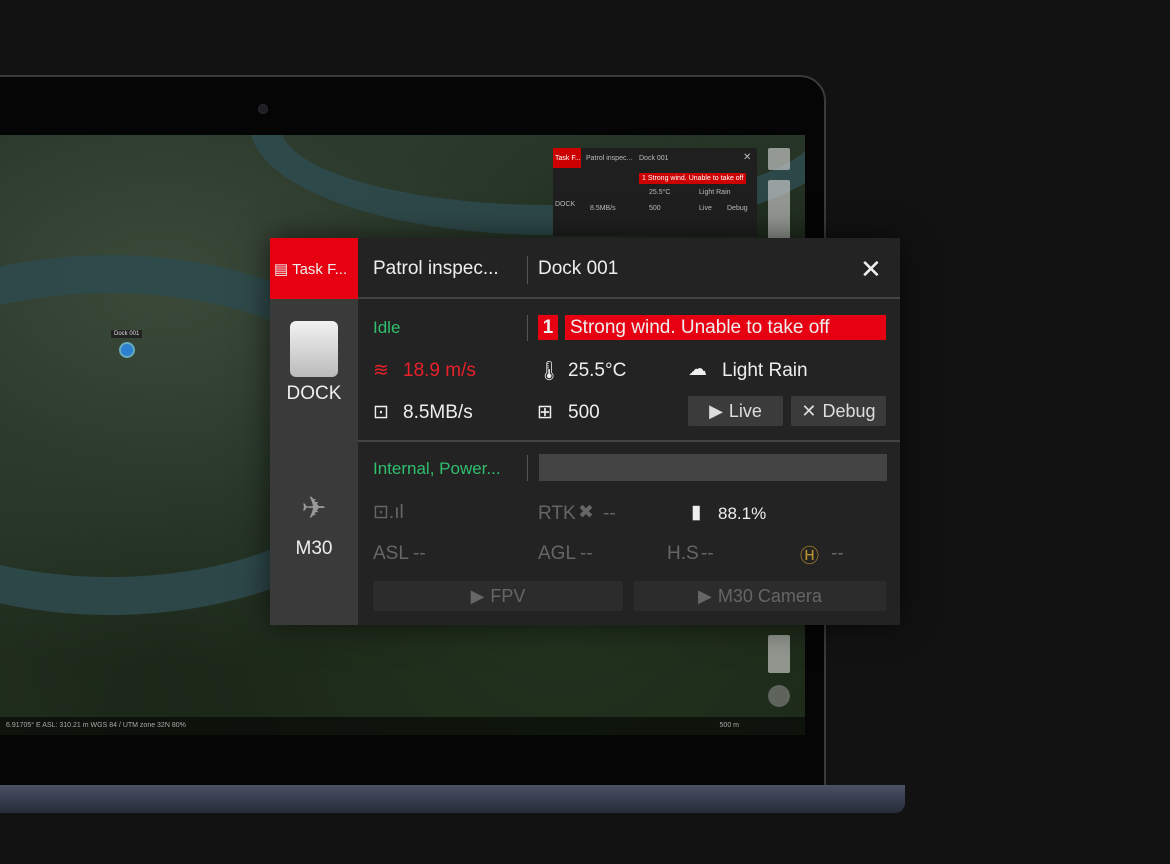 This screenshot has height=864, width=1170. What do you see at coordinates (696, 512) in the screenshot?
I see `battery-icon: ▮` at bounding box center [696, 512].